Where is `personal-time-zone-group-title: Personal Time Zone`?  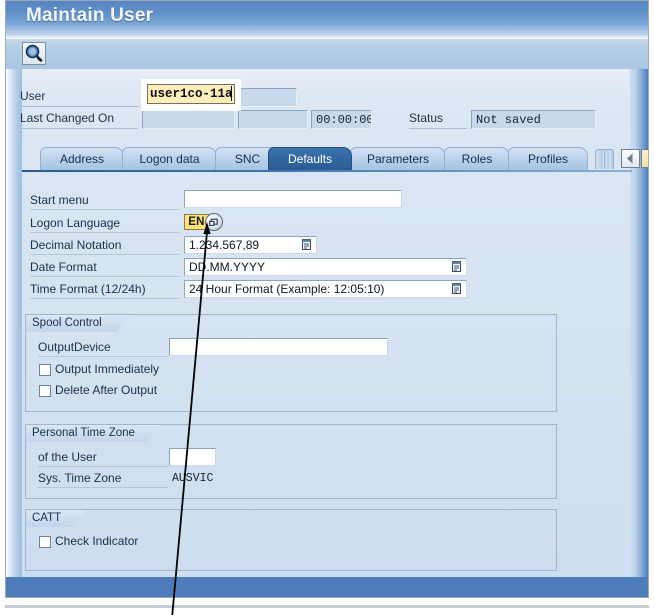 personal-time-zone-group-title: Personal Time Zone is located at coordinates (86, 433).